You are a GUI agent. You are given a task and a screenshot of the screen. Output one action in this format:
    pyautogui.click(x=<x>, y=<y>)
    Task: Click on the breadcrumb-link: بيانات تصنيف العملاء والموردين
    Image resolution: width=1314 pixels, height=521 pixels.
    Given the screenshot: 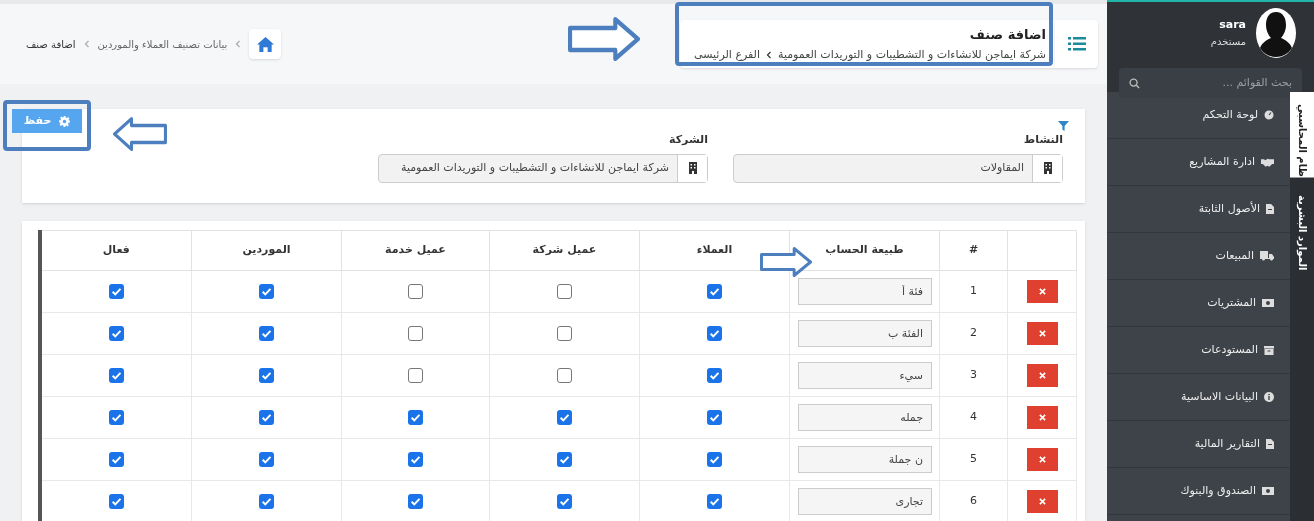 What is the action you would take?
    pyautogui.click(x=162, y=44)
    